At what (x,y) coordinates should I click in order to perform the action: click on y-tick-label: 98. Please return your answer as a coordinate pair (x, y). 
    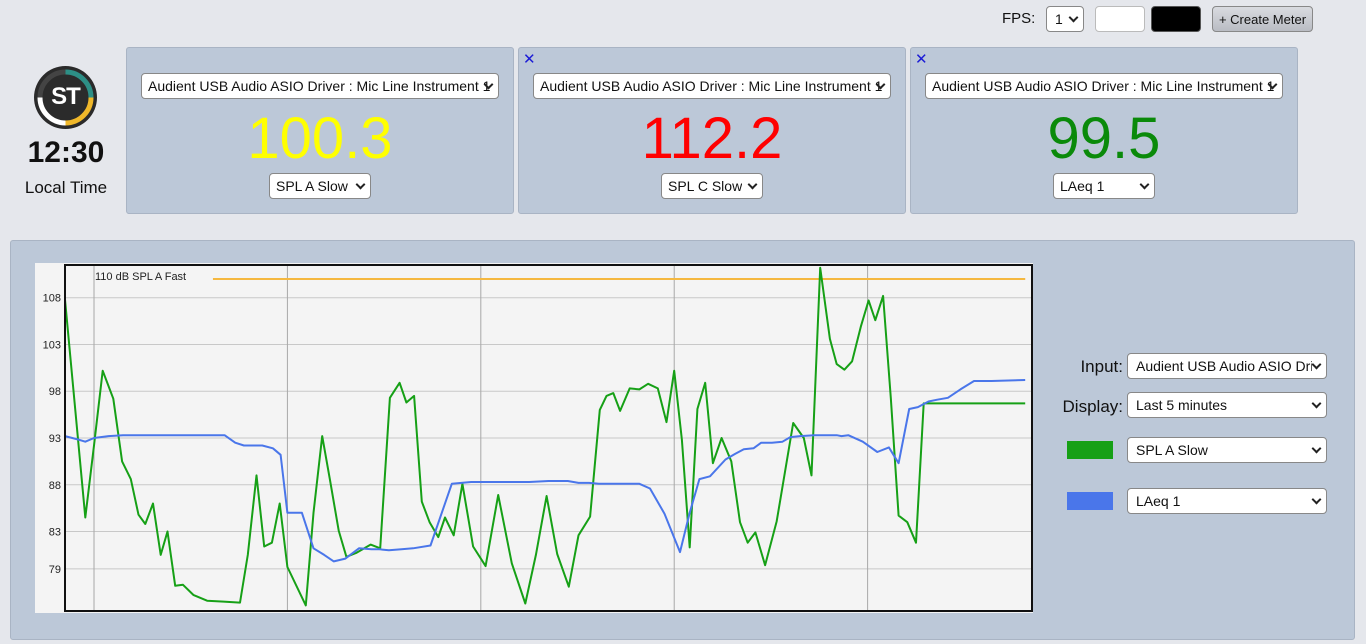
    Looking at the image, I should click on (55, 392).